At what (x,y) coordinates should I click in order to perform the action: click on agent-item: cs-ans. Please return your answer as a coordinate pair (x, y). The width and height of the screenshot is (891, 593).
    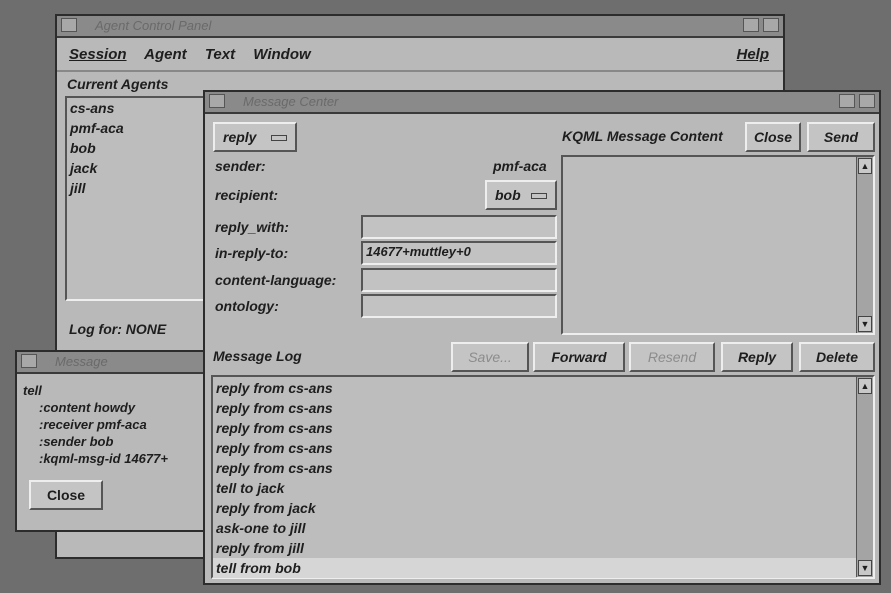
    Looking at the image, I should click on (140, 108).